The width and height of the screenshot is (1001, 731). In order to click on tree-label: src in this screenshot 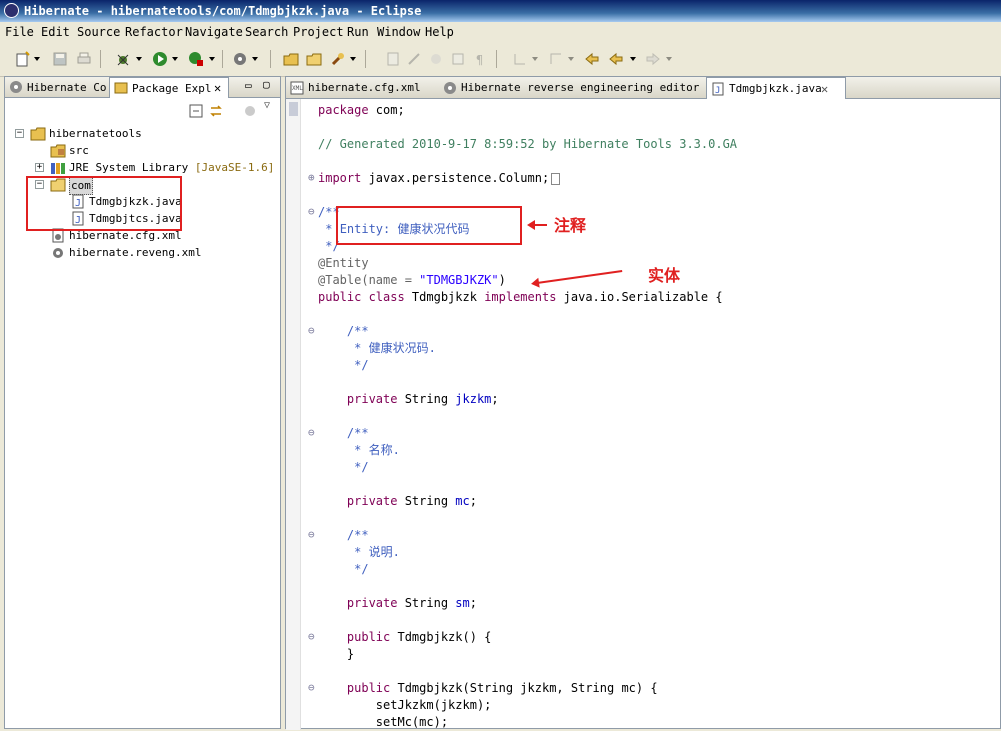, I will do `click(79, 150)`.